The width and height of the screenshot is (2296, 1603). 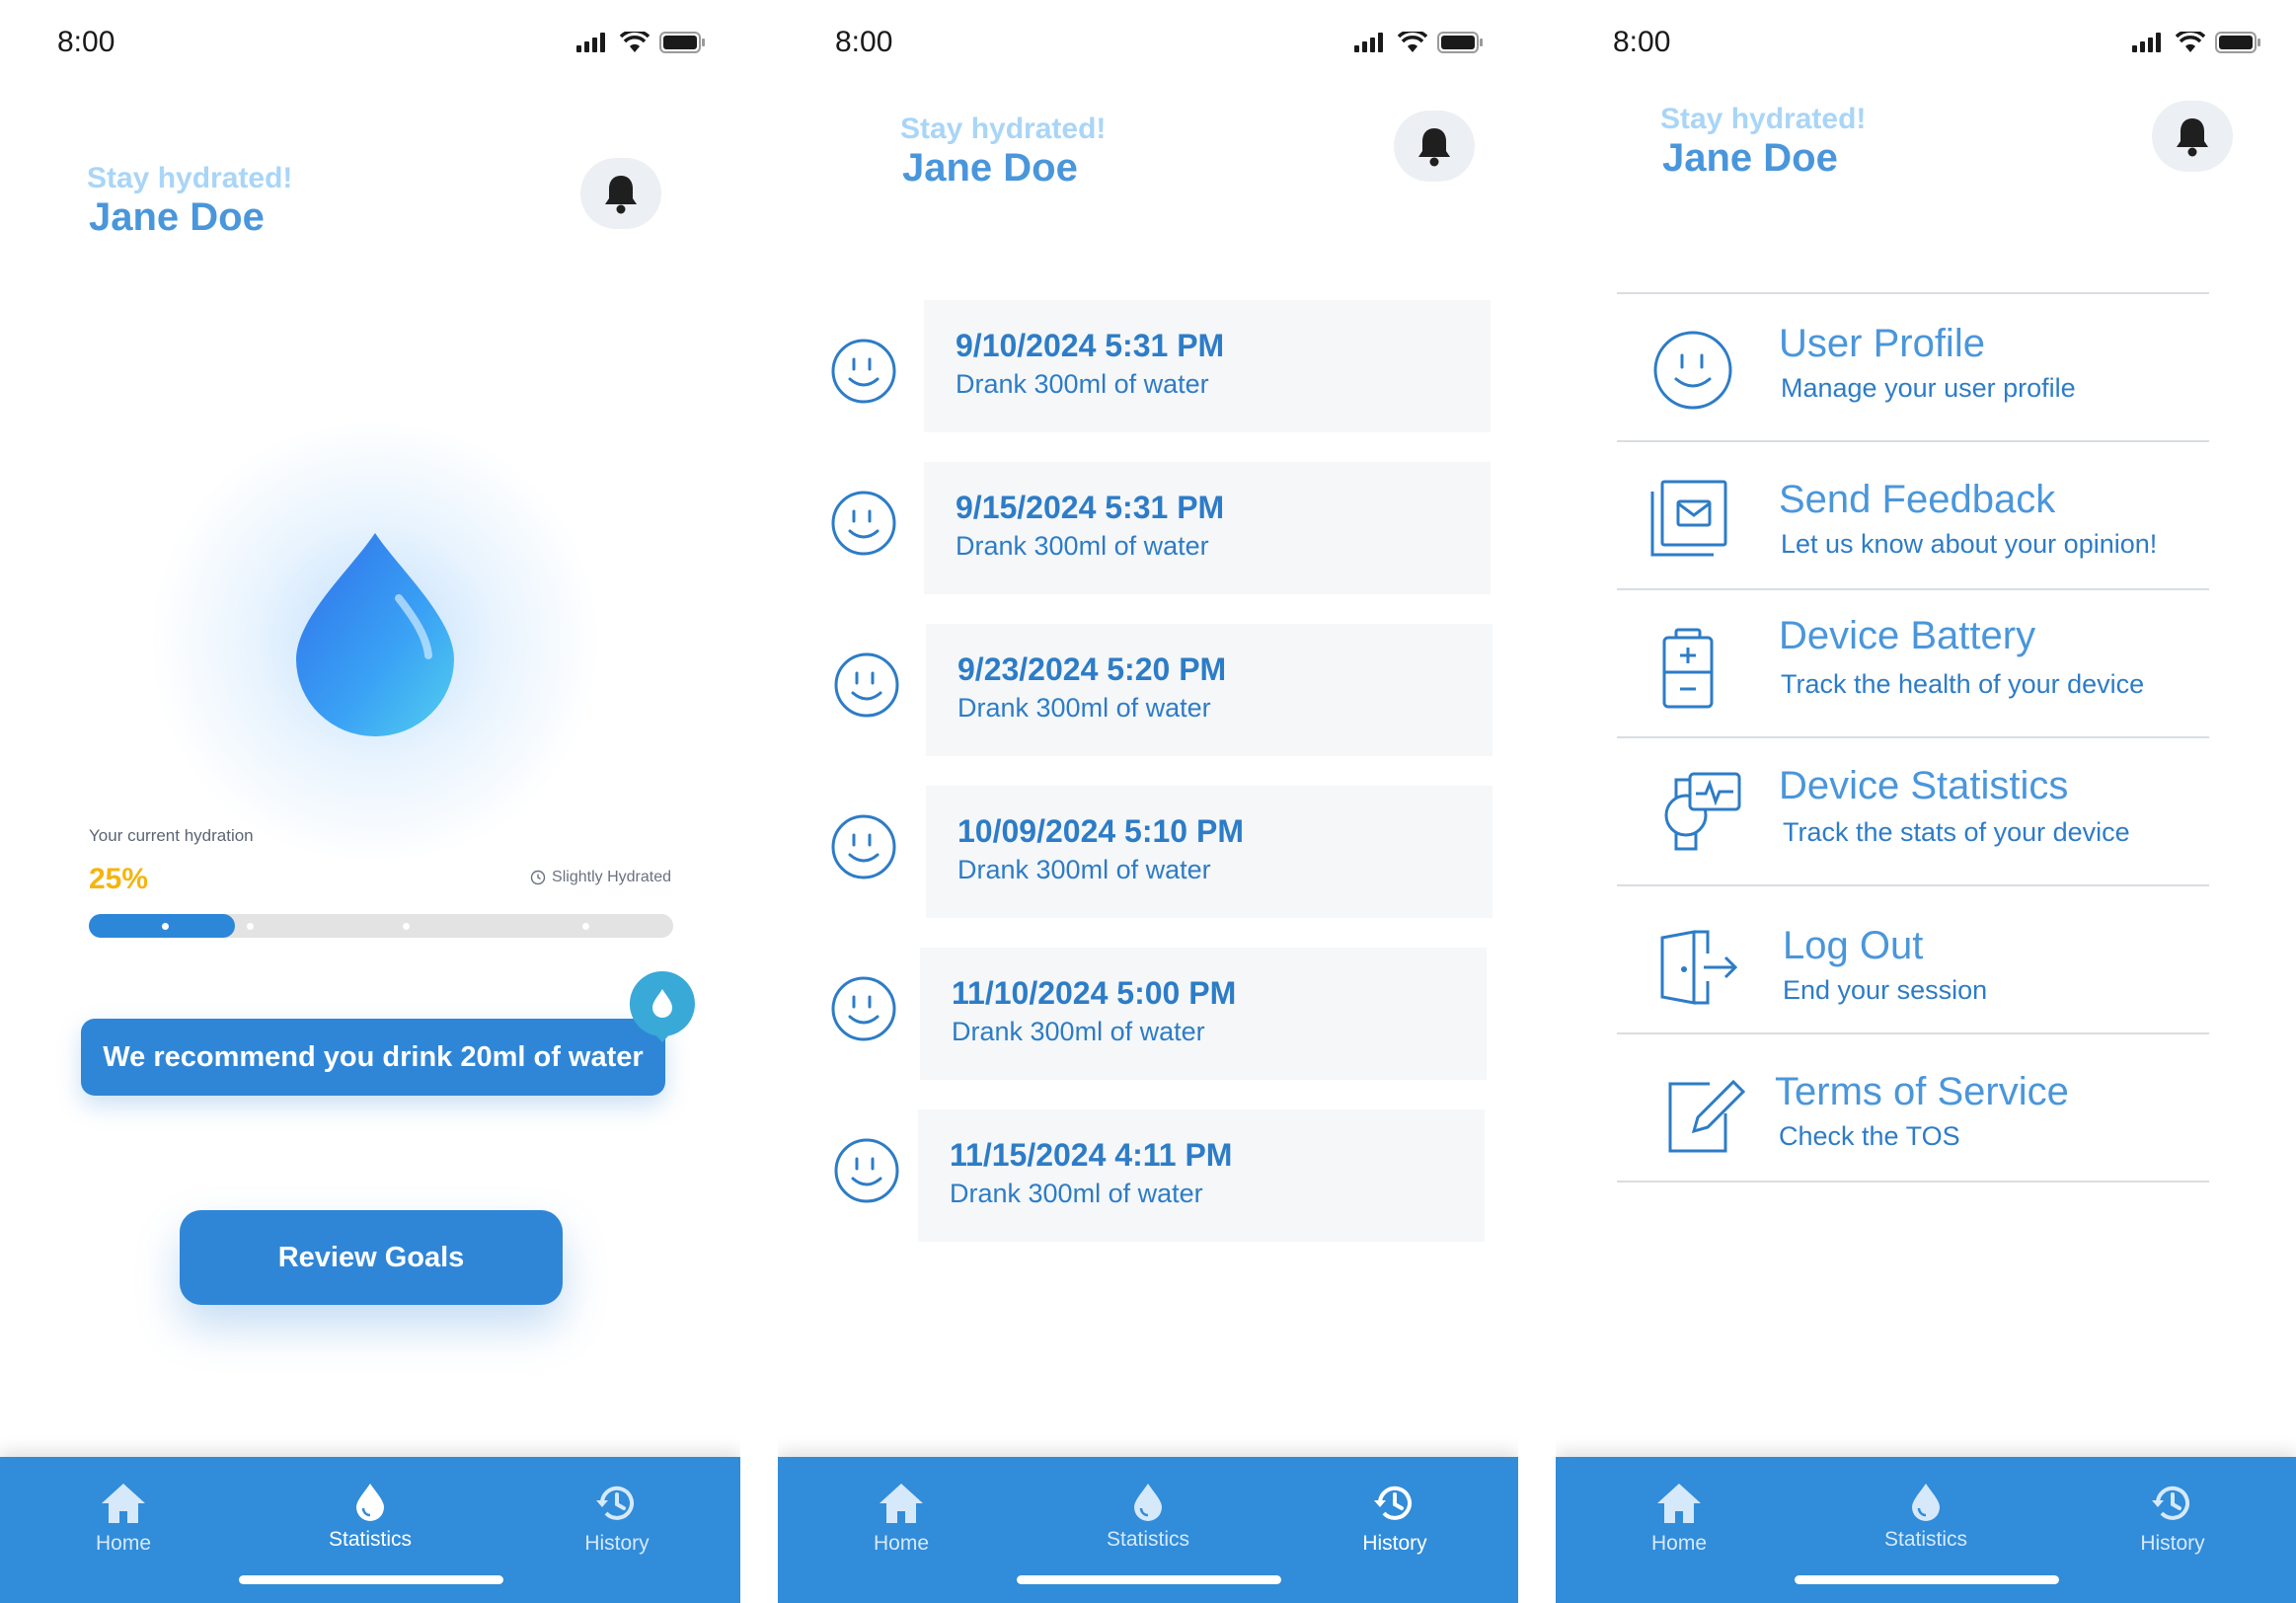 What do you see at coordinates (171, 835) in the screenshot?
I see `hydration-label: Your current hydration` at bounding box center [171, 835].